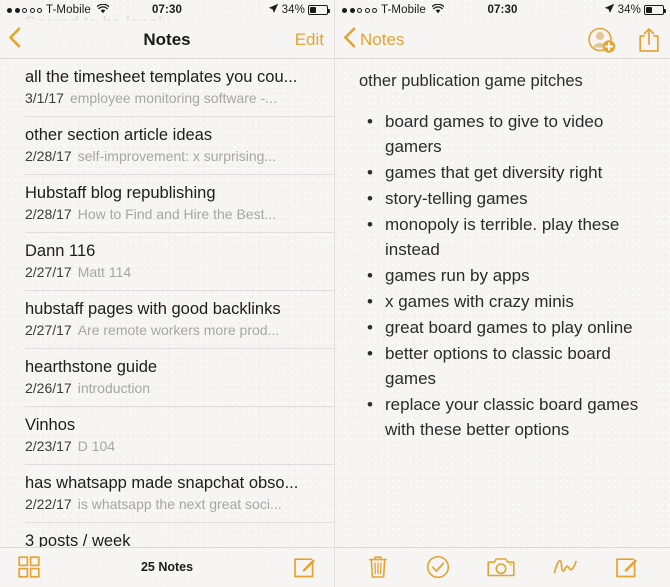 The height and width of the screenshot is (587, 670). I want to click on note-bullet: games run by apps, so click(507, 275).